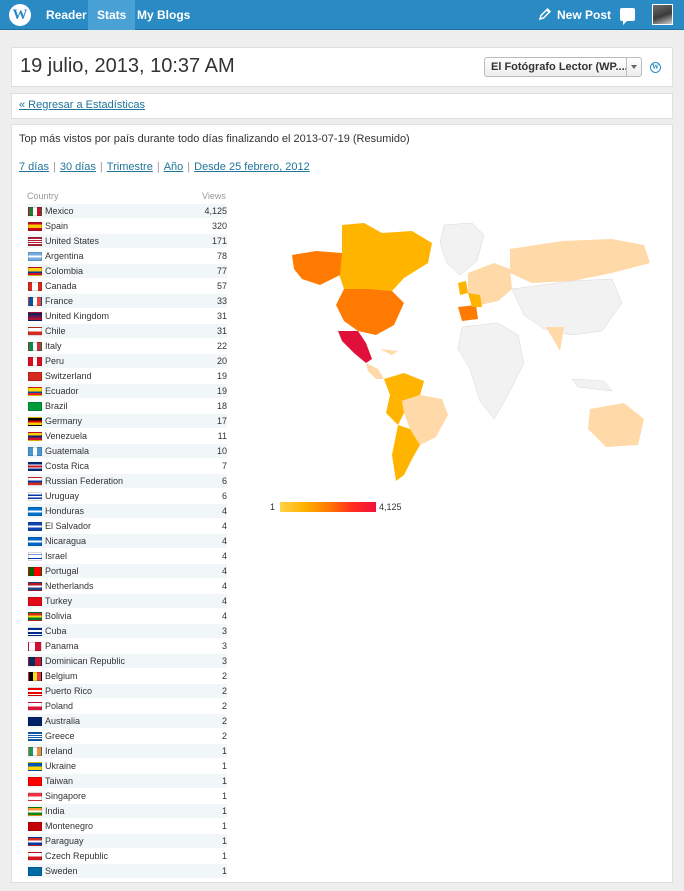 The height and width of the screenshot is (891, 684). I want to click on country-name: Mexico, so click(59, 211).